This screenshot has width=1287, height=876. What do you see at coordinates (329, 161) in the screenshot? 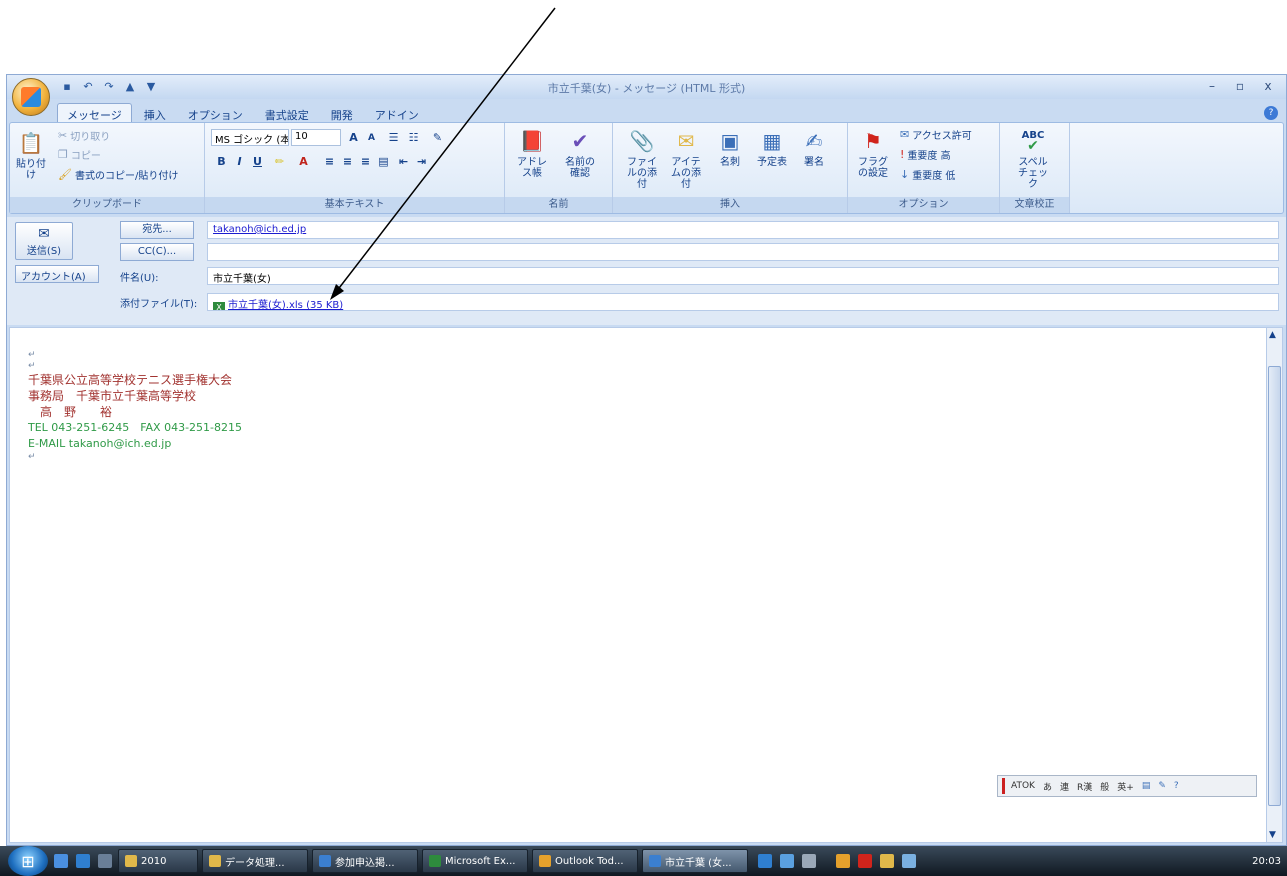
I see `align-left-icon: ≡` at bounding box center [329, 161].